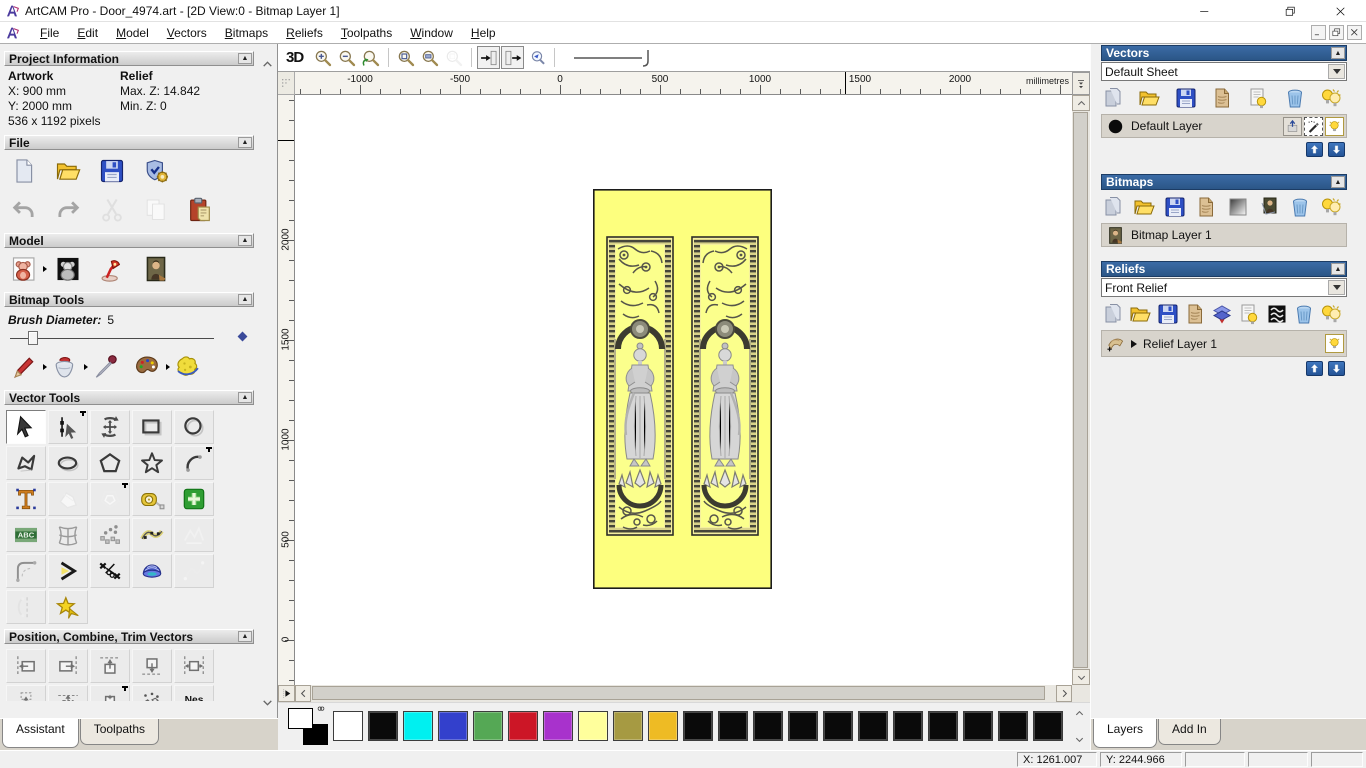 The height and width of the screenshot is (768, 1366). Describe the element at coordinates (483, 33) in the screenshot. I see `menu-help: Help` at that location.